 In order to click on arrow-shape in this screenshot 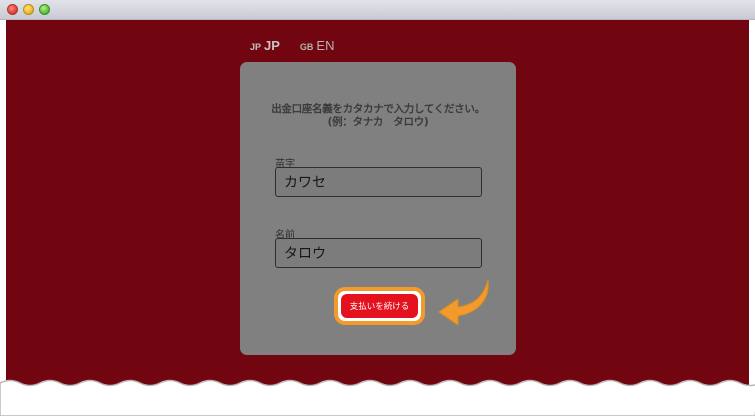, I will do `click(463, 302)`.